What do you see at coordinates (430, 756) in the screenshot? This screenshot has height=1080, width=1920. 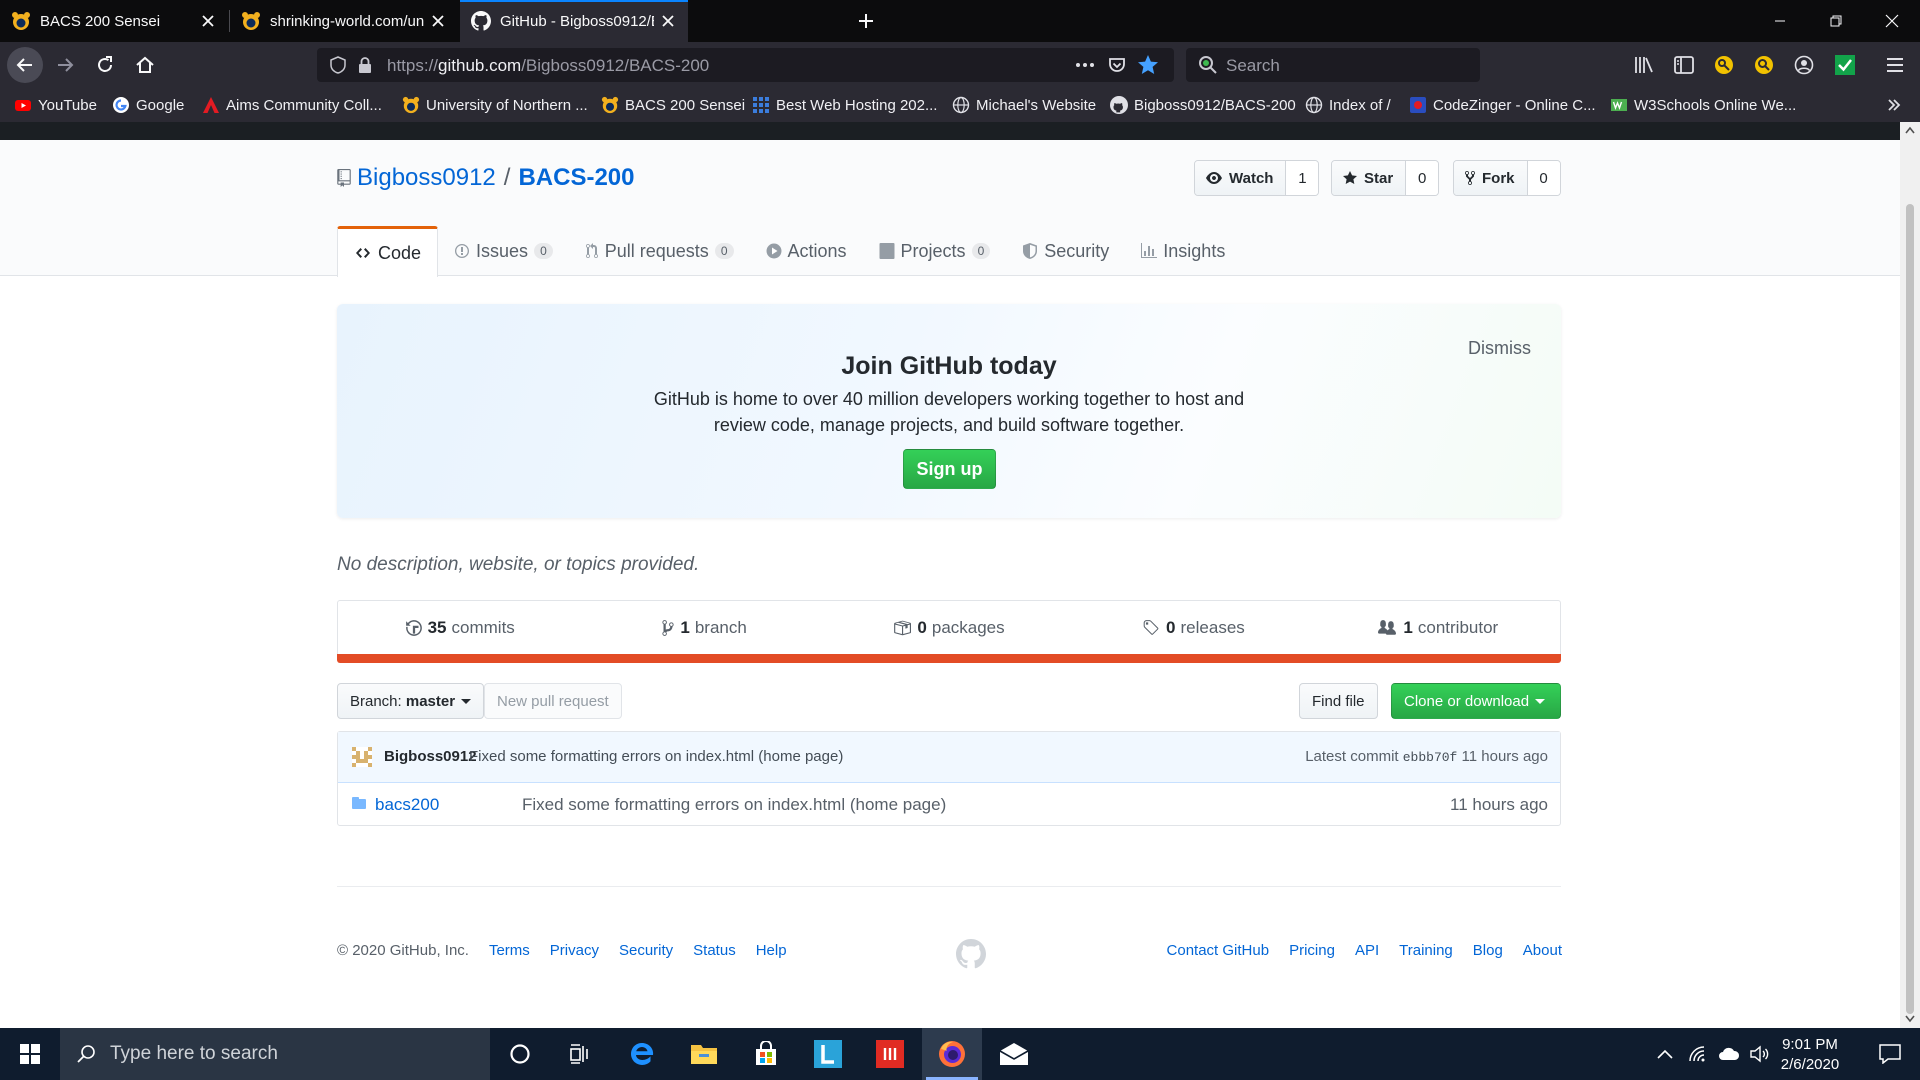 I see `commit-author-link: Bigboss0912` at bounding box center [430, 756].